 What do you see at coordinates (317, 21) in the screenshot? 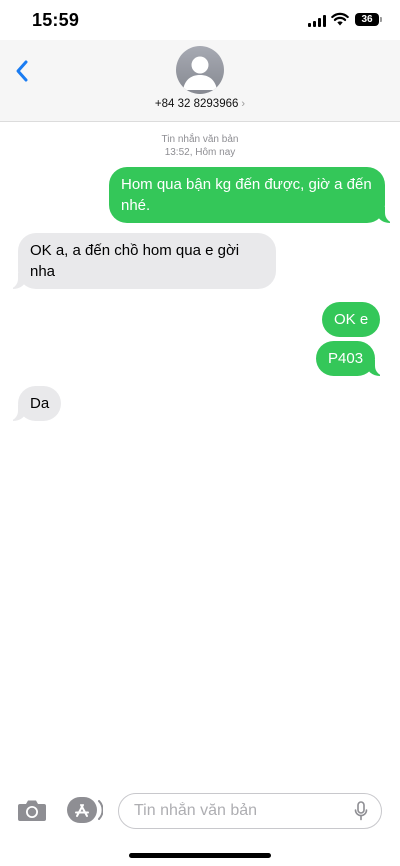
I see `cellular-signal-icon` at bounding box center [317, 21].